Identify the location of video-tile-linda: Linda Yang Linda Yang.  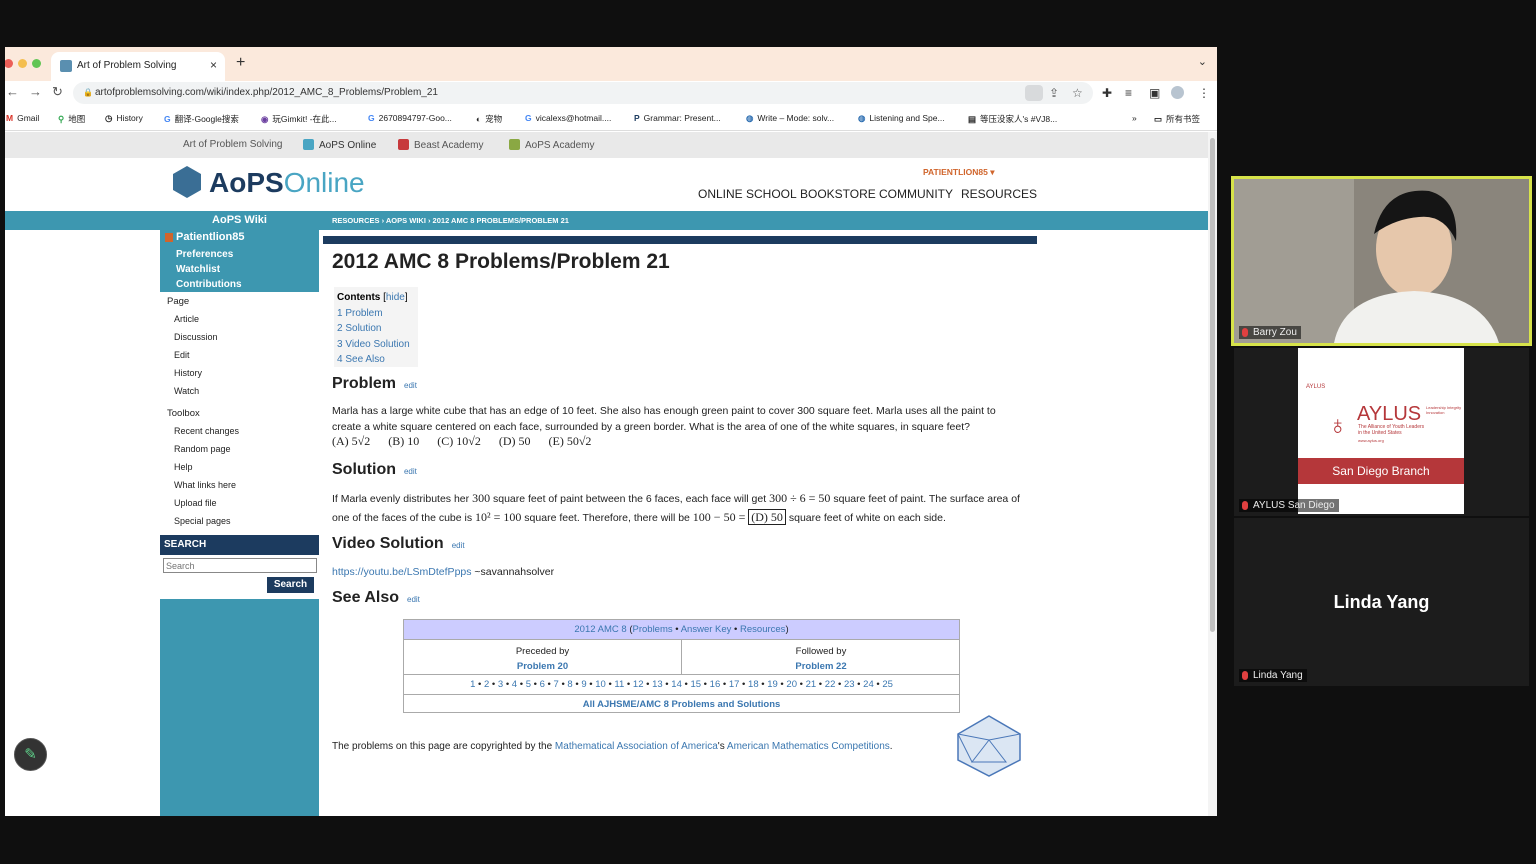
(1381, 602).